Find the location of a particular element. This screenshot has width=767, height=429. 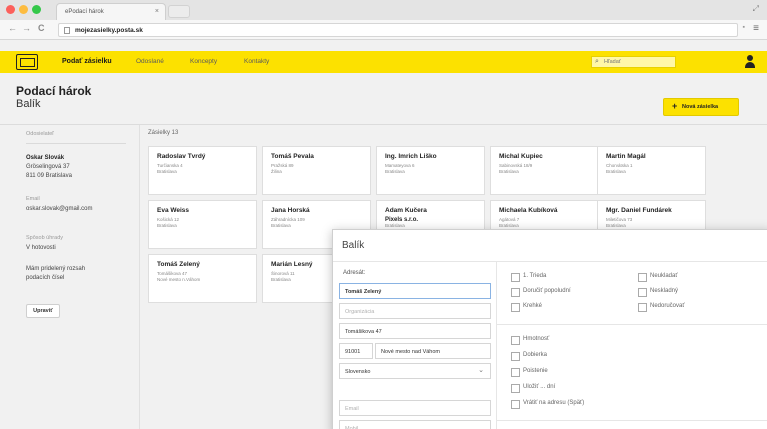

new-tab-button is located at coordinates (179, 11).